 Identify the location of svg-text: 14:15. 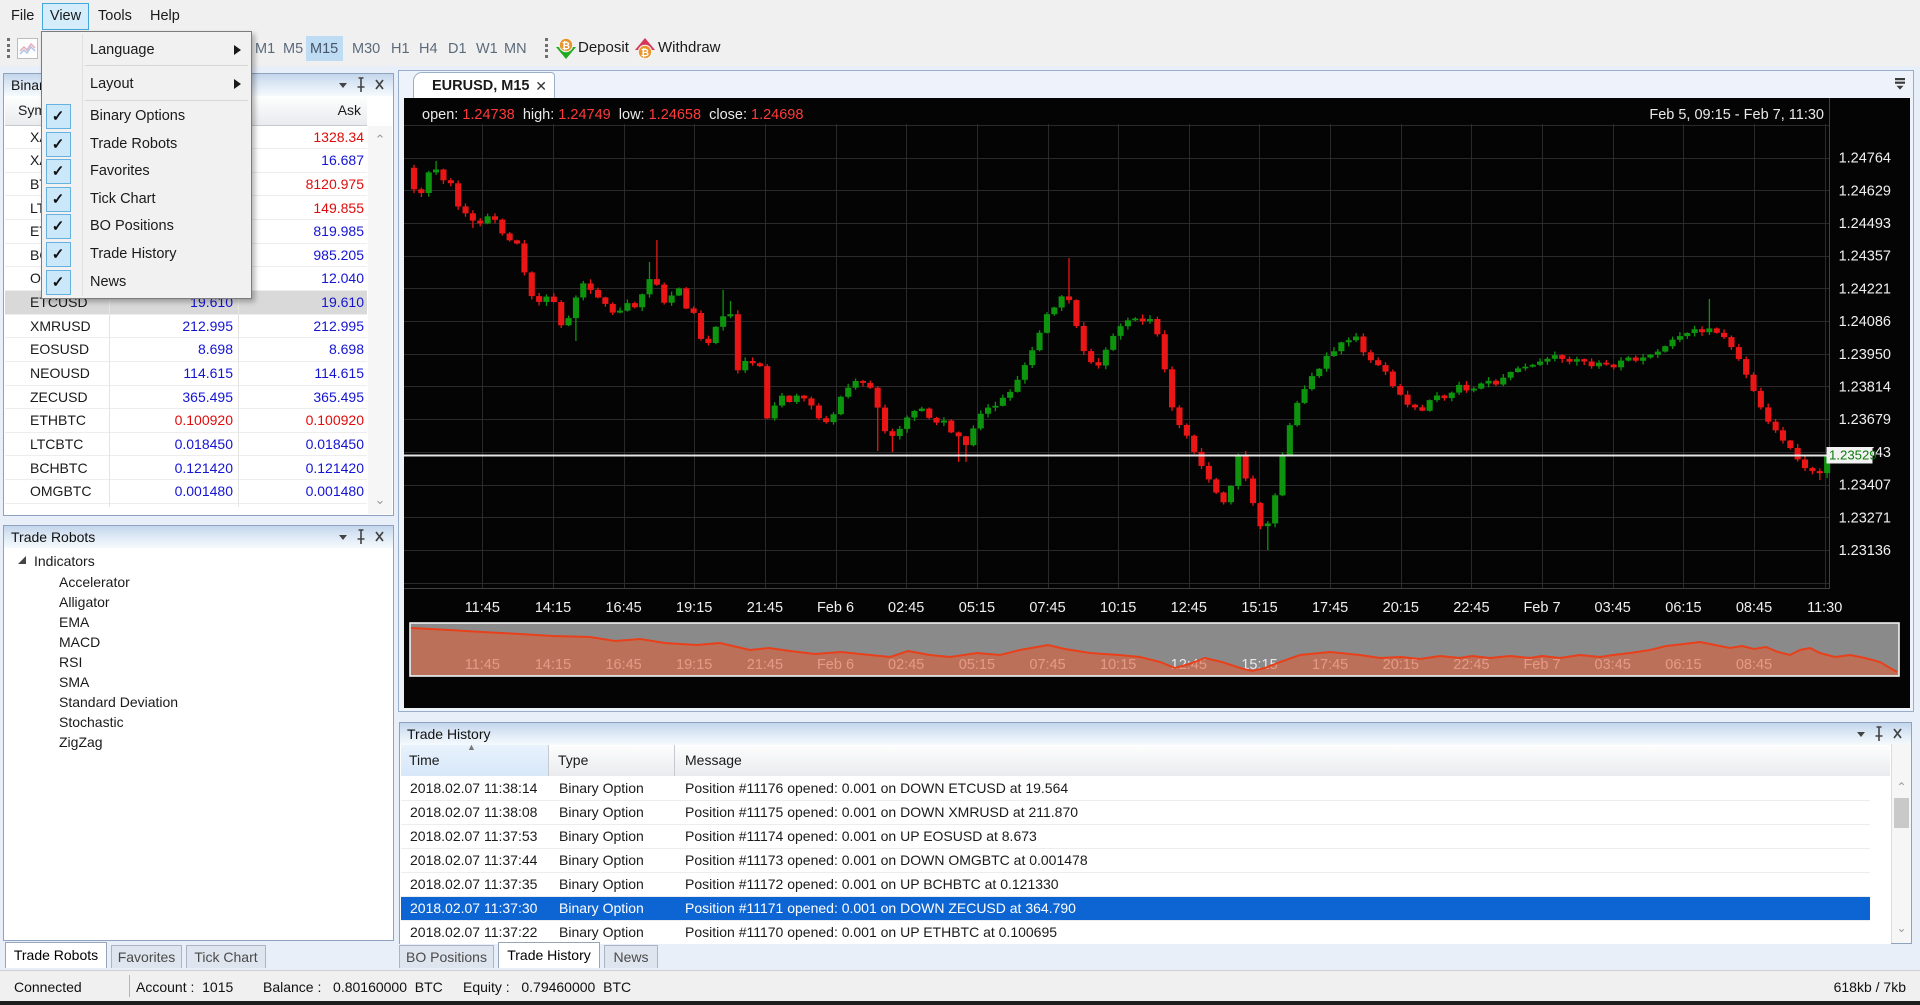
(553, 608).